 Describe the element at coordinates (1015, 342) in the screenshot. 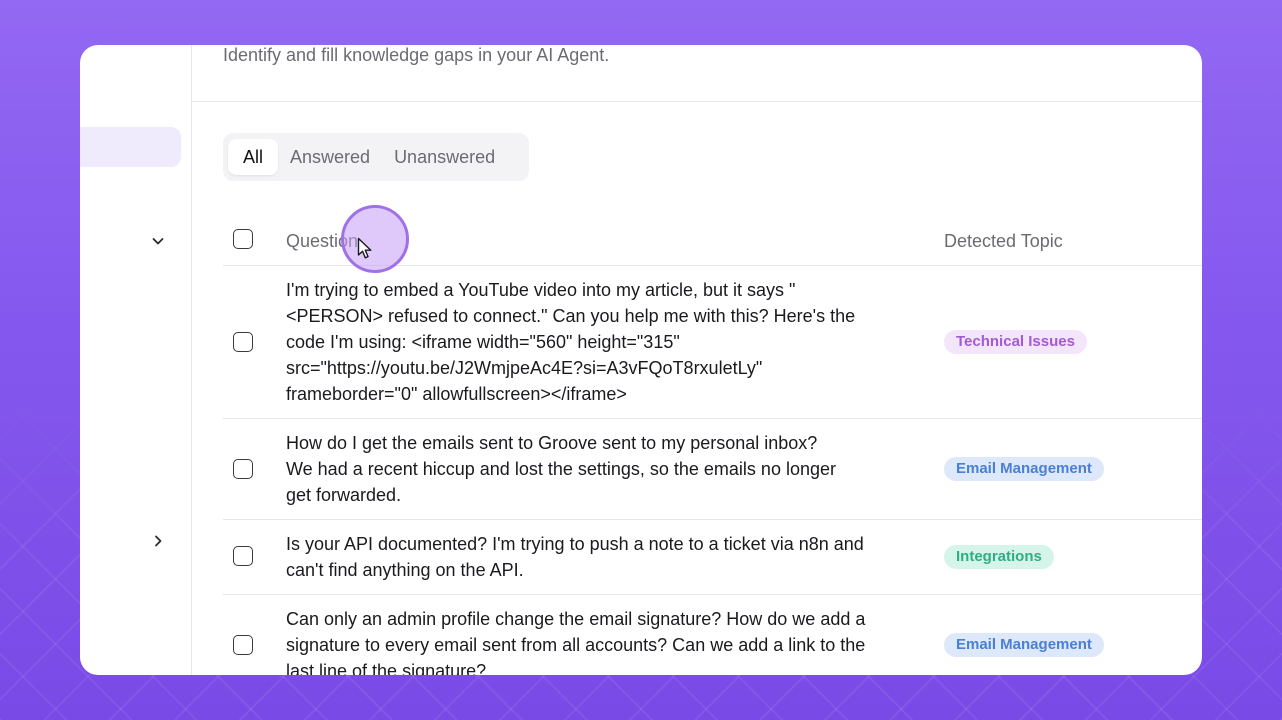

I see `topic-badge: Technical Issues` at that location.